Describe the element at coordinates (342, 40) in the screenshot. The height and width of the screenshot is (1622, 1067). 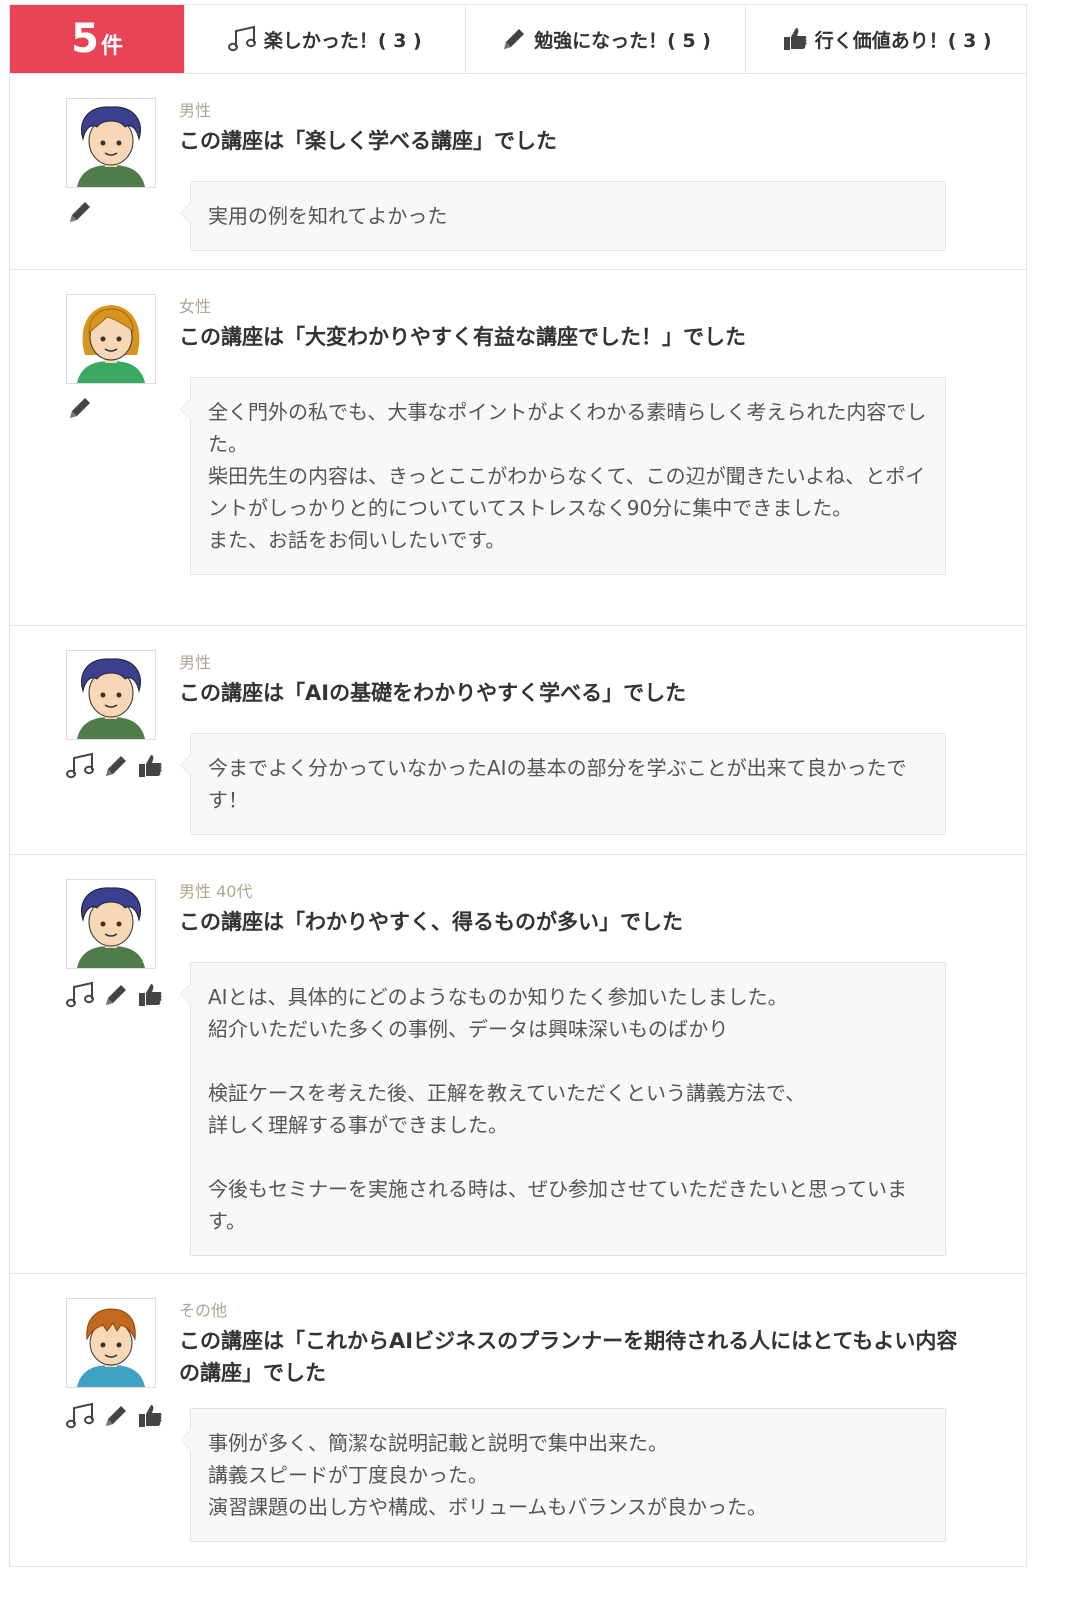
I see `tab-fun-label: 楽しかった！( 3 )` at that location.